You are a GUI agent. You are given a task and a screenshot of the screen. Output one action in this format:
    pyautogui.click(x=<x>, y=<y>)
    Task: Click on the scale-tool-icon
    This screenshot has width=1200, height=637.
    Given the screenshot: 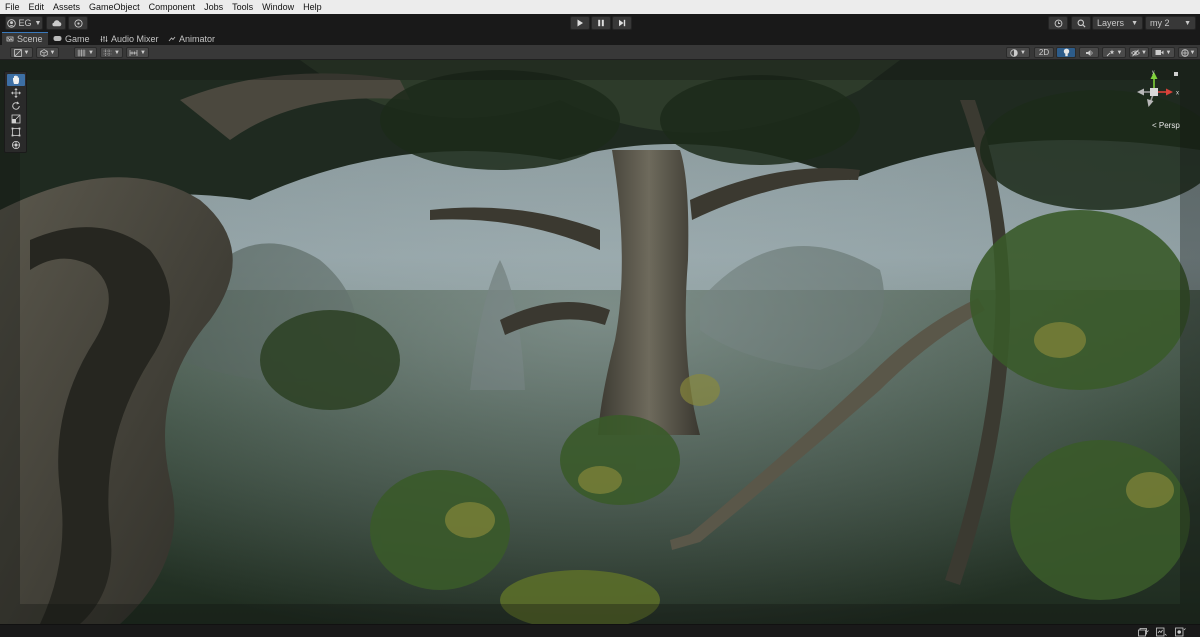 What is the action you would take?
    pyautogui.click(x=16, y=119)
    